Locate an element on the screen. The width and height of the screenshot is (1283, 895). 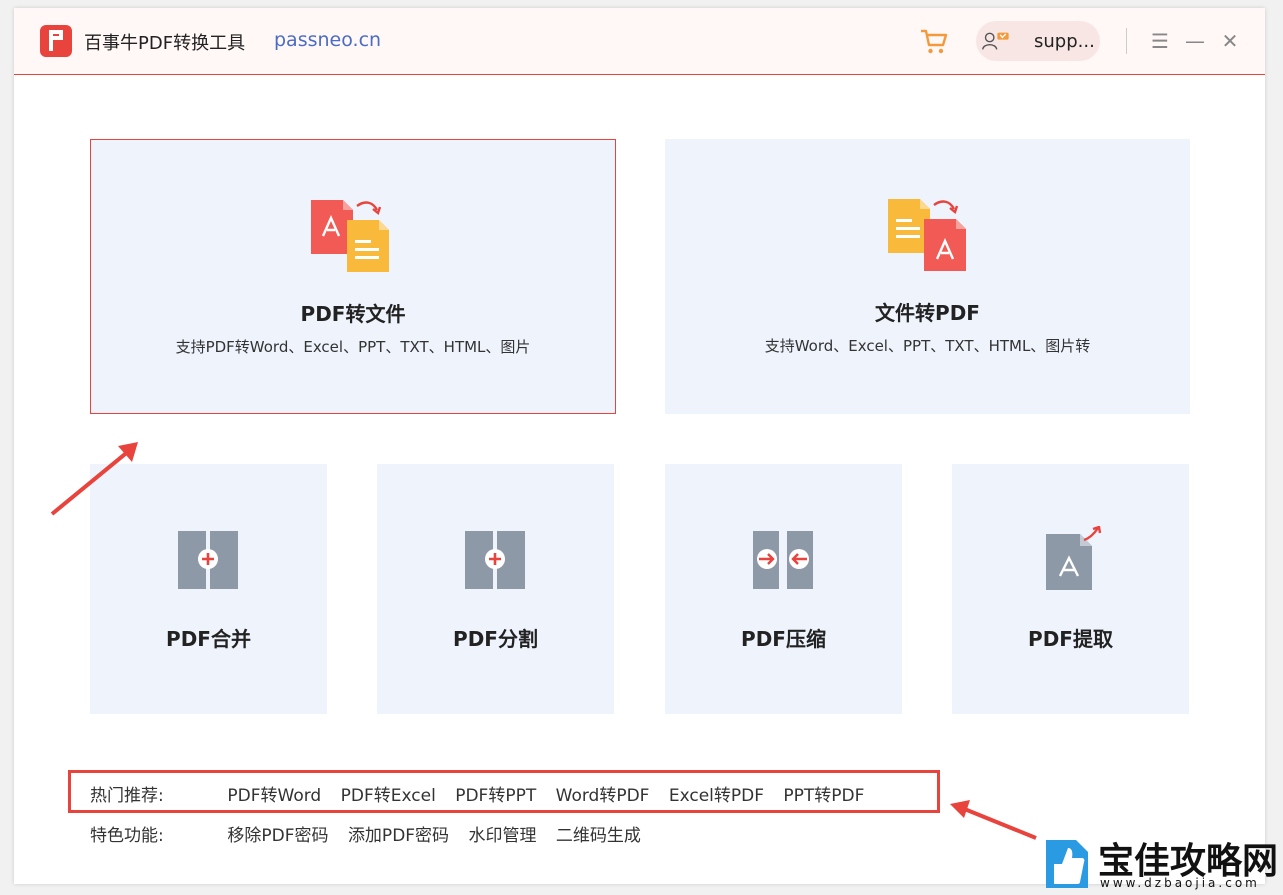
pdf-extract-card: PDF提取 is located at coordinates (1070, 589).